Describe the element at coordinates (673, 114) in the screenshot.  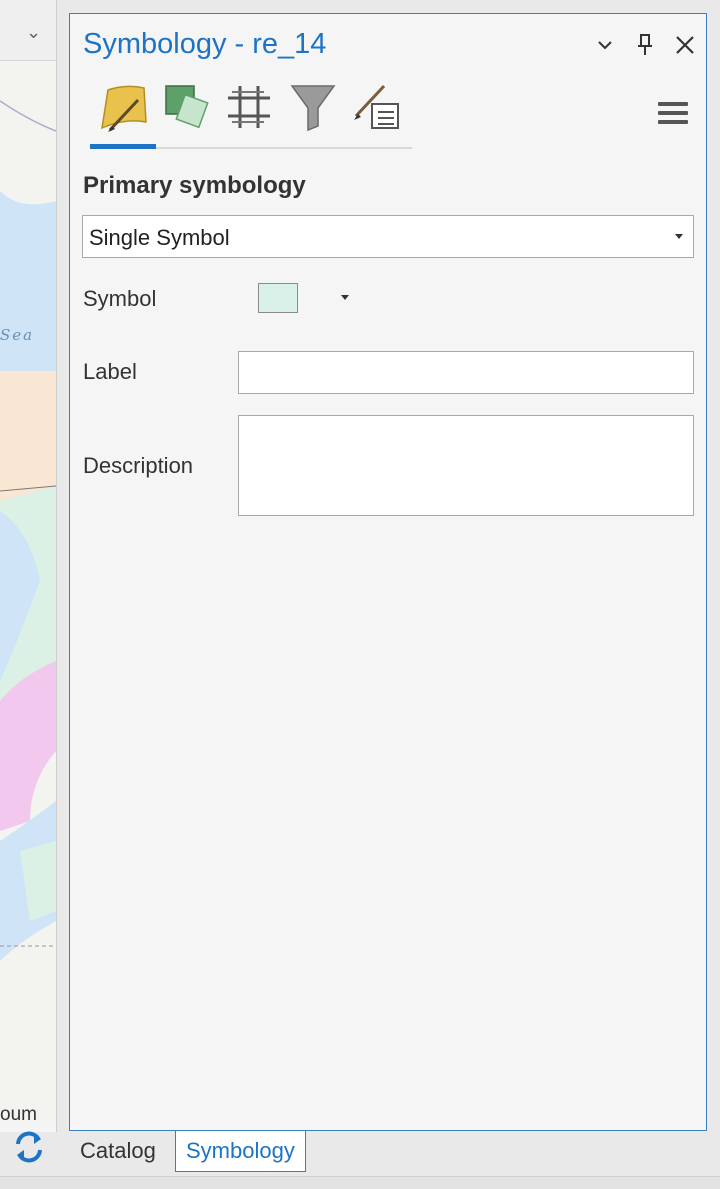
I see `menu-icon` at that location.